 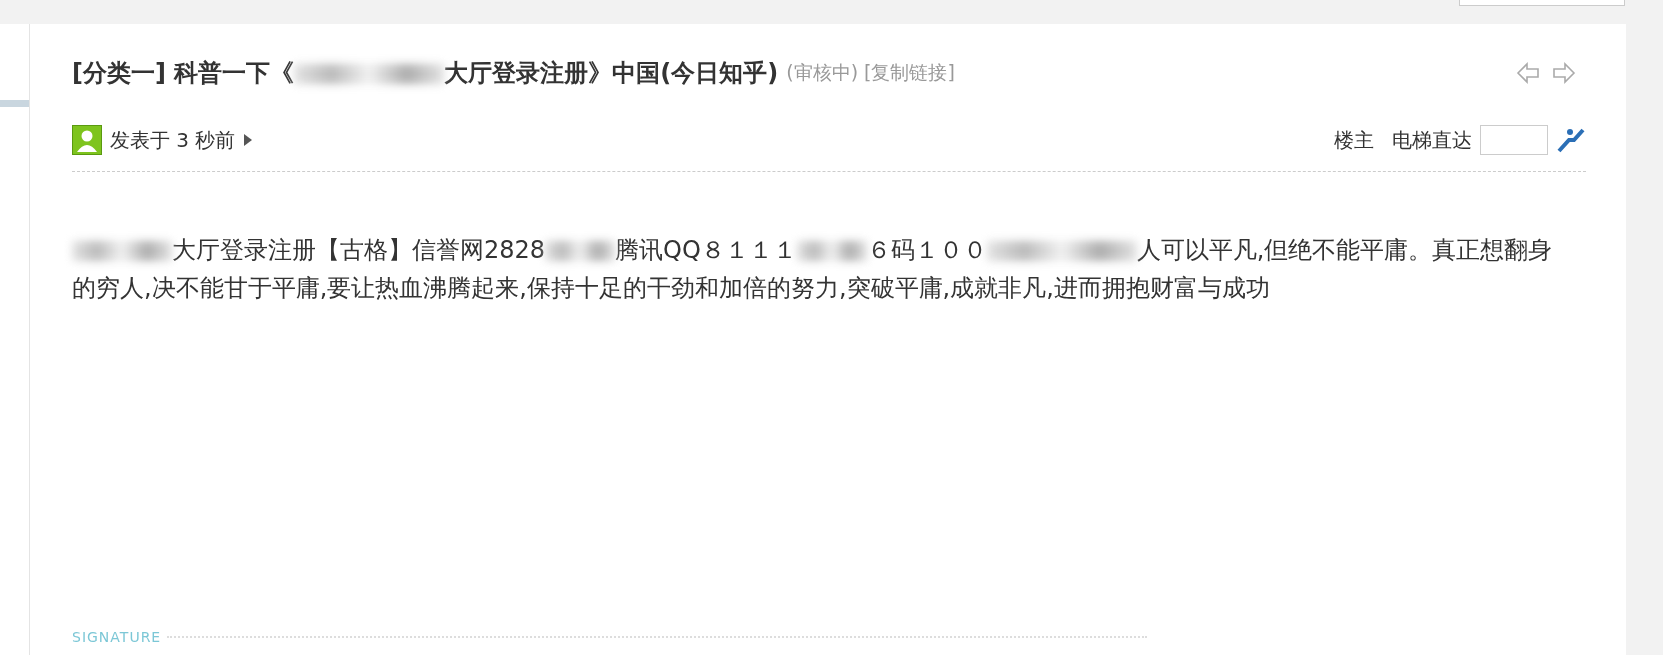 What do you see at coordinates (14, 103) in the screenshot?
I see `side-tab-marker` at bounding box center [14, 103].